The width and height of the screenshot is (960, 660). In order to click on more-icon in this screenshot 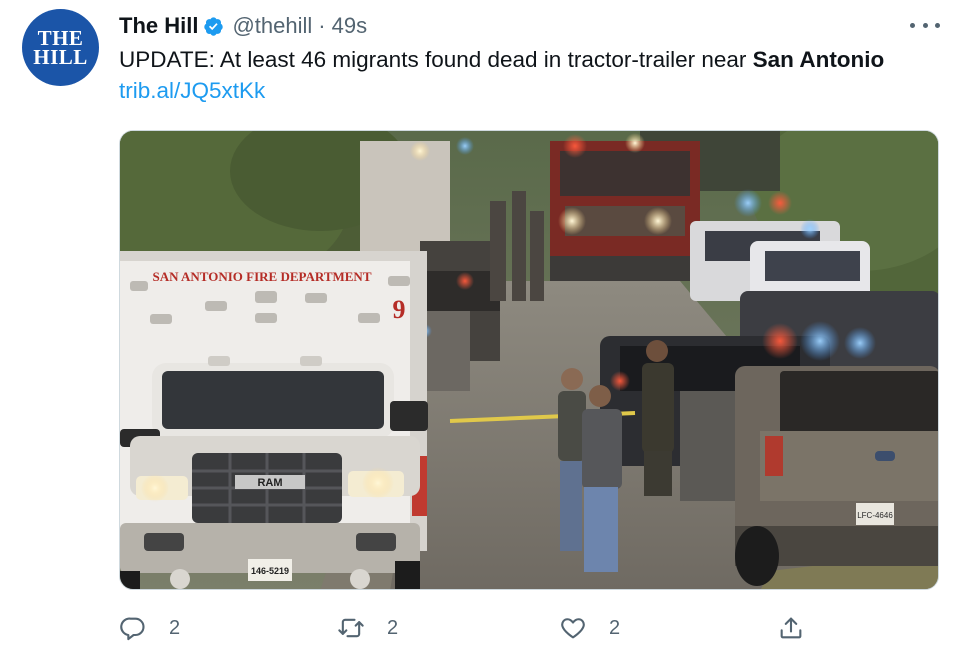, I will do `click(925, 25)`.